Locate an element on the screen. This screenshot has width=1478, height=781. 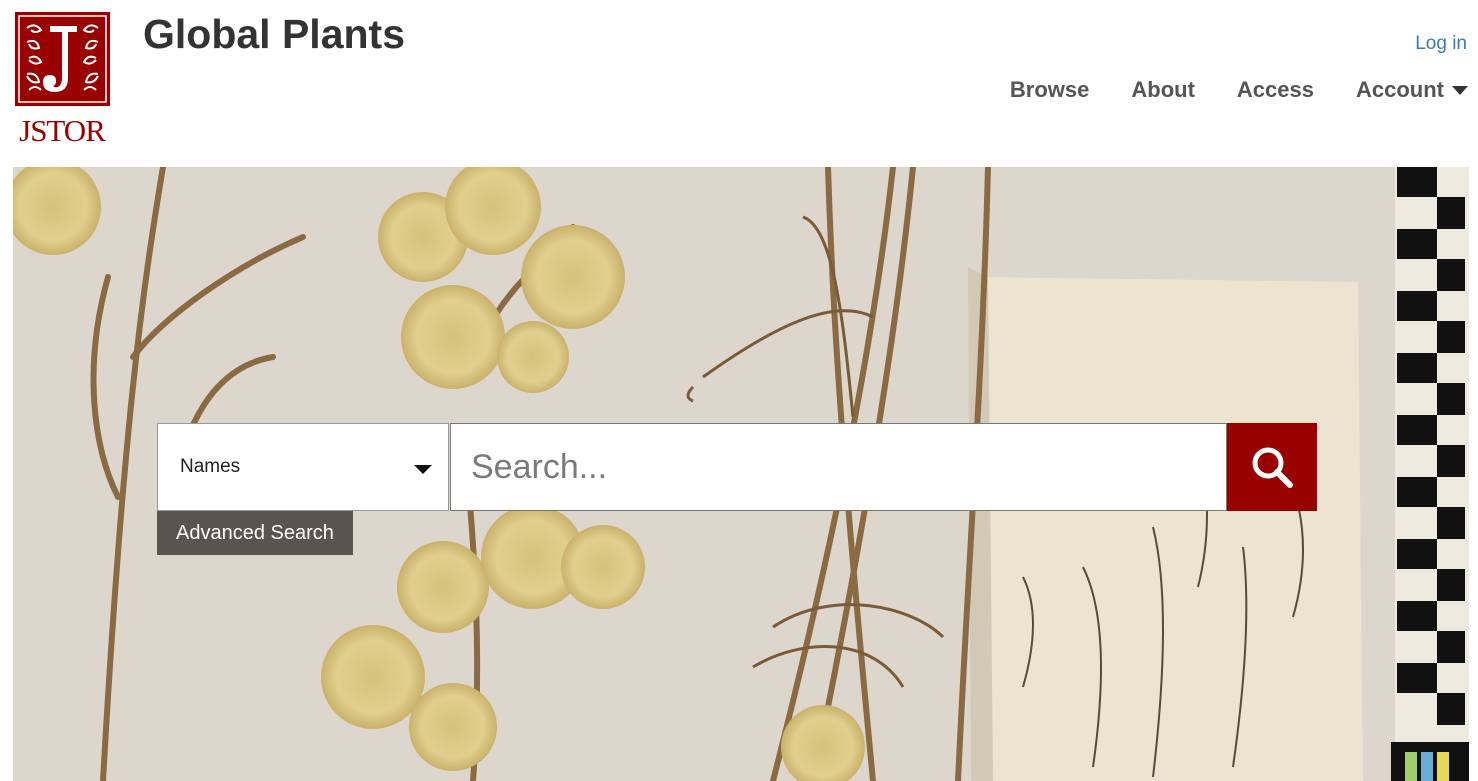
jstor-logo-text: JSTOR is located at coordinates (62, 130).